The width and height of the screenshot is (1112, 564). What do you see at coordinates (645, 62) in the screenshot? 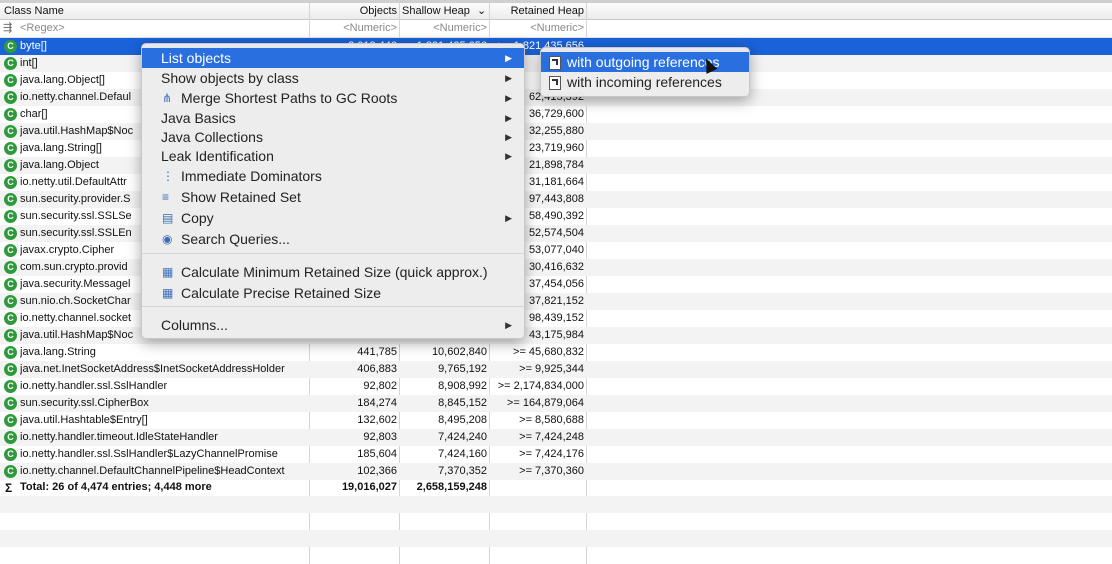
I see `submenu-item-outgoing: with outgoing references` at bounding box center [645, 62].